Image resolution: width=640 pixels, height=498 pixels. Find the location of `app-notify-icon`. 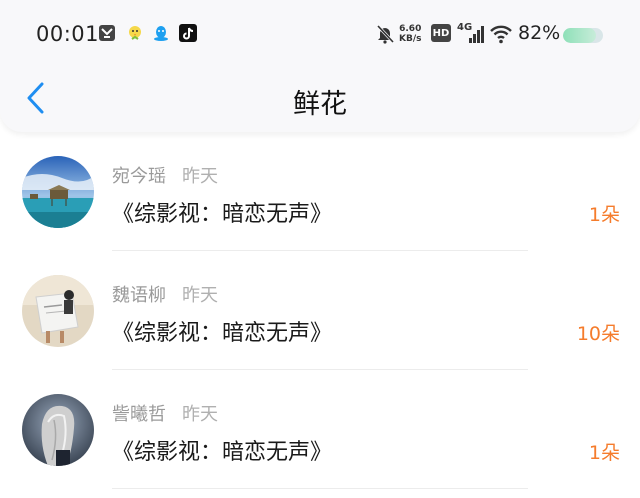

app-notify-icon is located at coordinates (107, 33).